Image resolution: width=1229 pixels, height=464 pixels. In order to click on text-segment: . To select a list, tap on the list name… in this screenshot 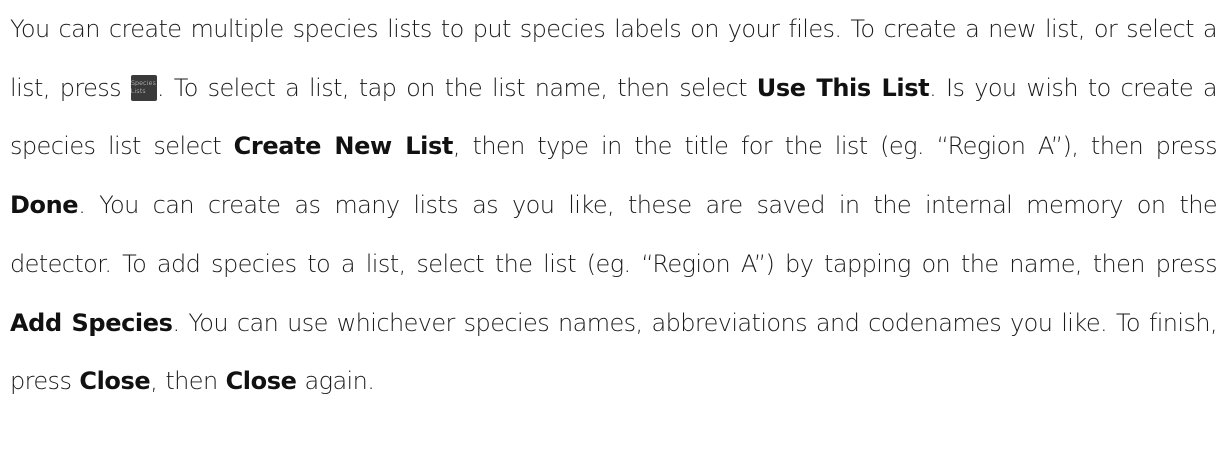, I will do `click(452, 87)`.